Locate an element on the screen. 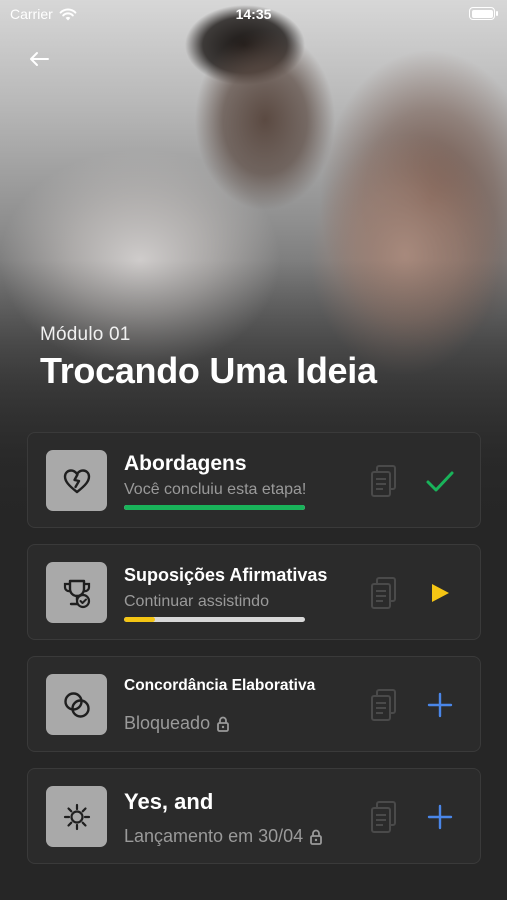 The image size is (507, 900). battery-icon is located at coordinates (483, 13).